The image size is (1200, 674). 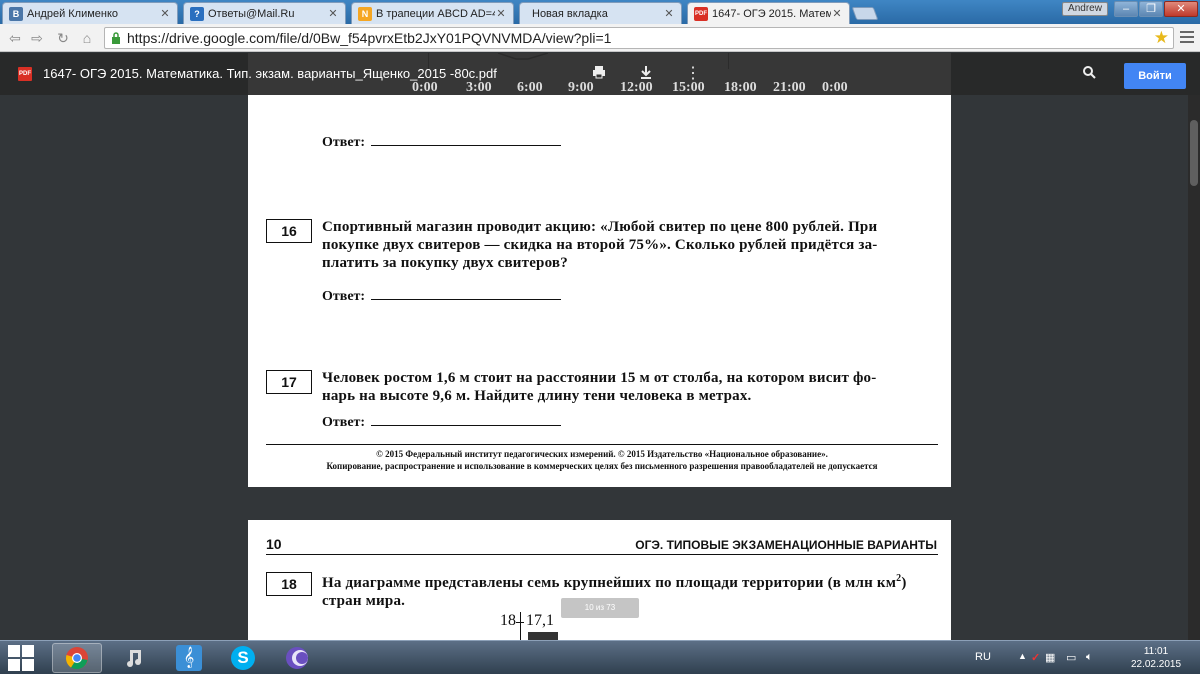 I want to click on header-divider, so click(x=602, y=554).